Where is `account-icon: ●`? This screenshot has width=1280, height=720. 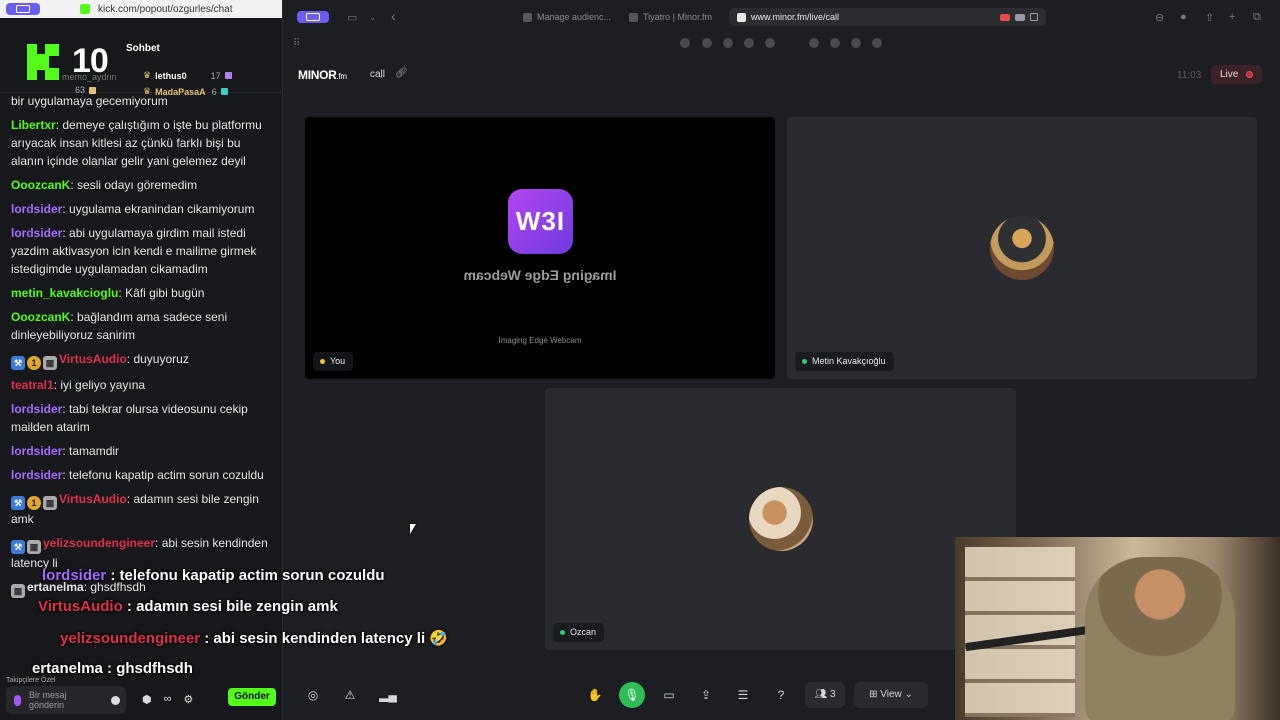
account-icon: ● is located at coordinates (1183, 17).